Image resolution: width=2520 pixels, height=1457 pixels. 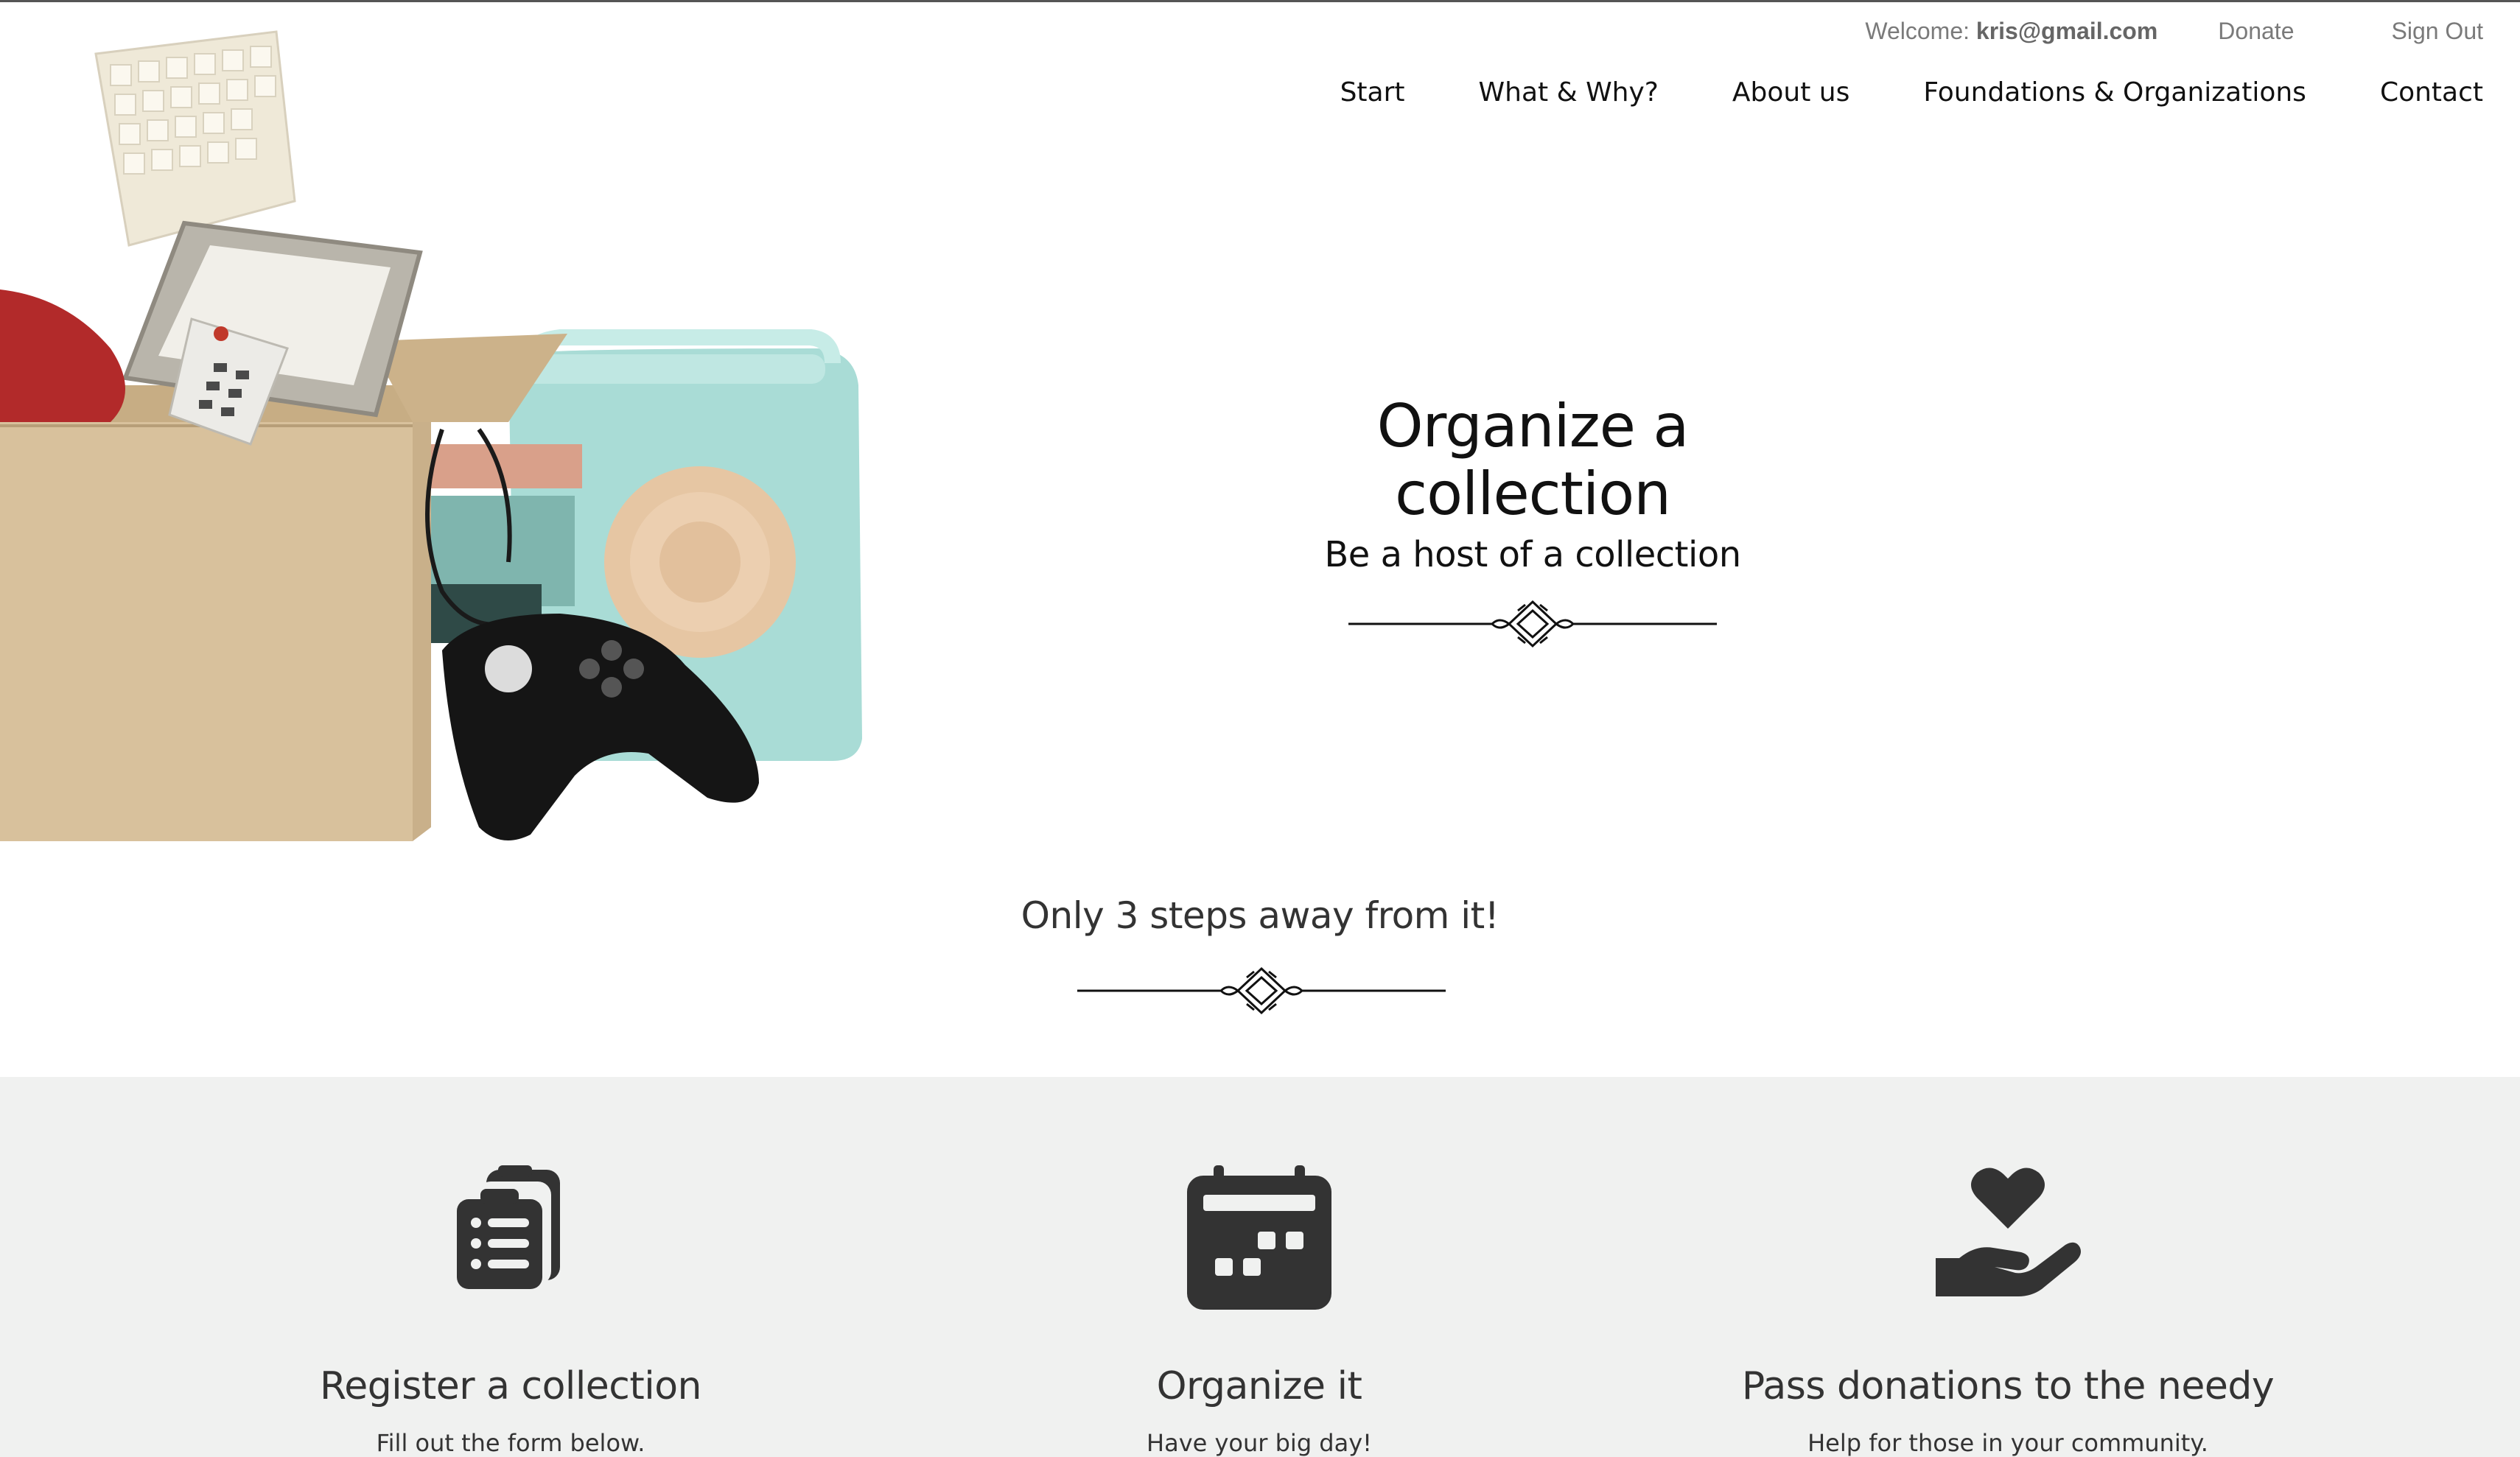 I want to click on nav-item-contact: Contact, so click(x=2431, y=93).